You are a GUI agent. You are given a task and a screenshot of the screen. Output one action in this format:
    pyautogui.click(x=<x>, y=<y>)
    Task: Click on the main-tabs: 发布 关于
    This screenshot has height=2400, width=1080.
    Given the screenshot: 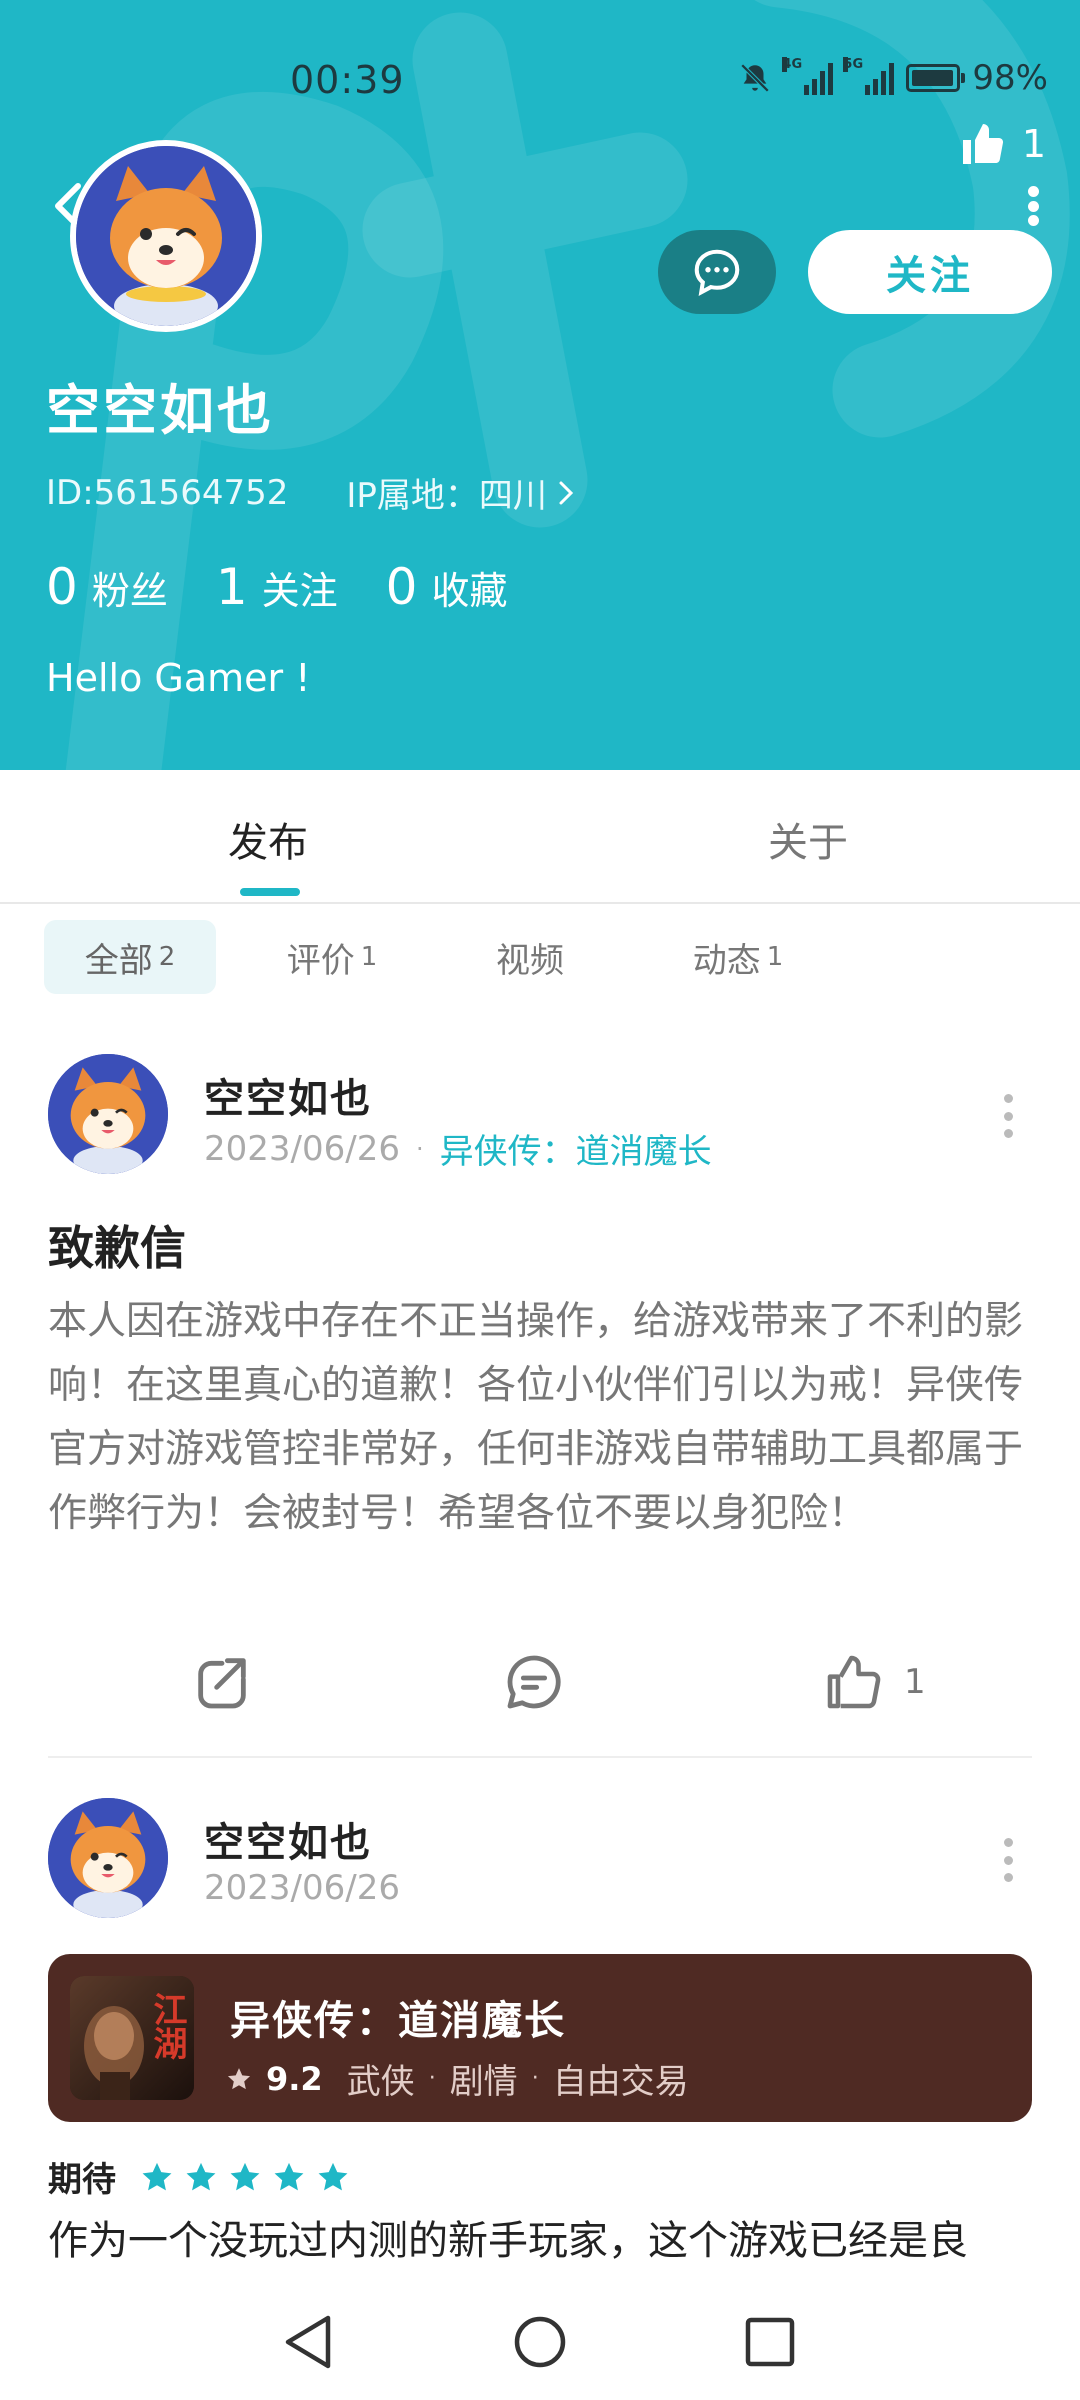 What is the action you would take?
    pyautogui.click(x=540, y=837)
    